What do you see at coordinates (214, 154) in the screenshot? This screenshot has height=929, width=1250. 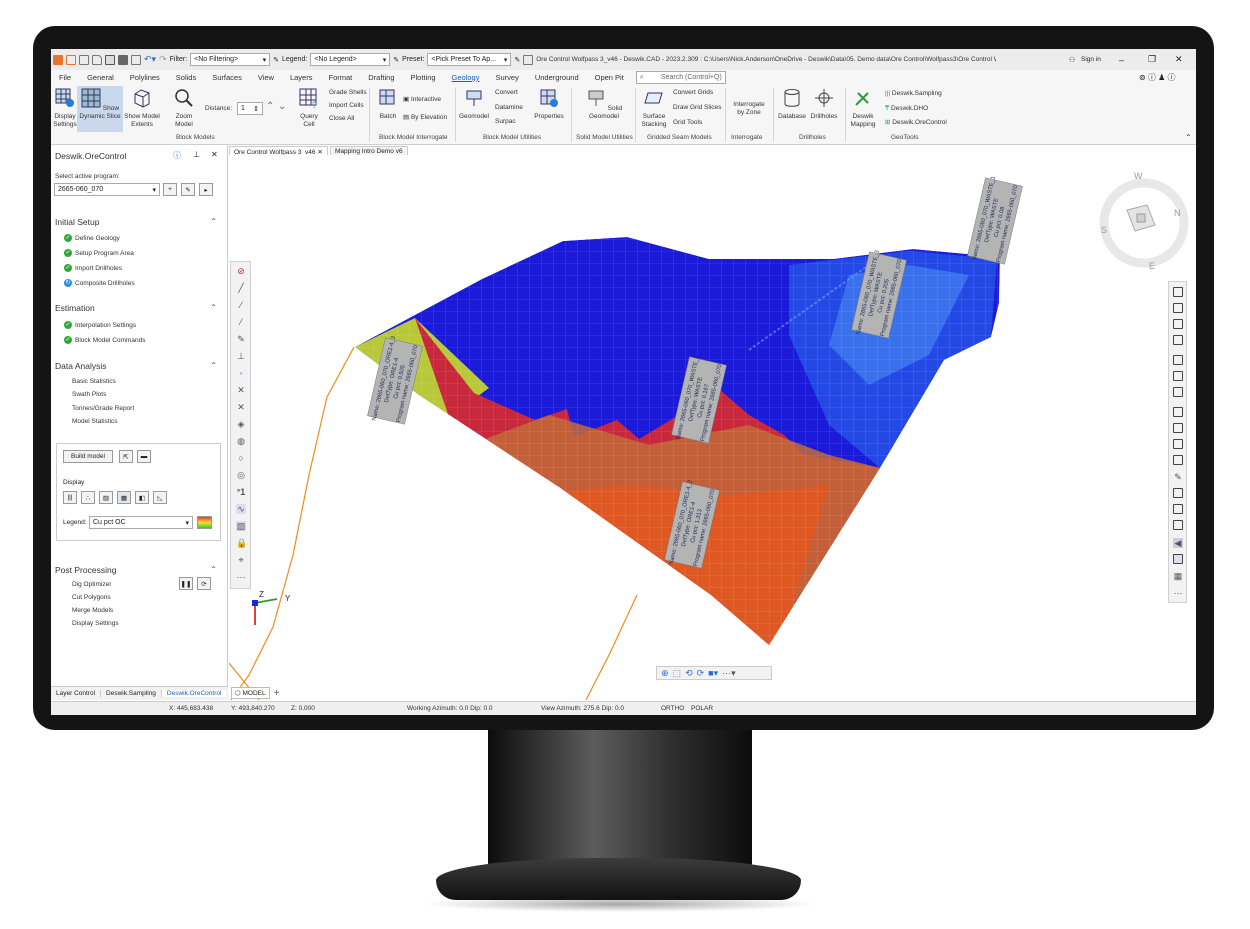 I see `close-panel-icon: ✕` at bounding box center [214, 154].